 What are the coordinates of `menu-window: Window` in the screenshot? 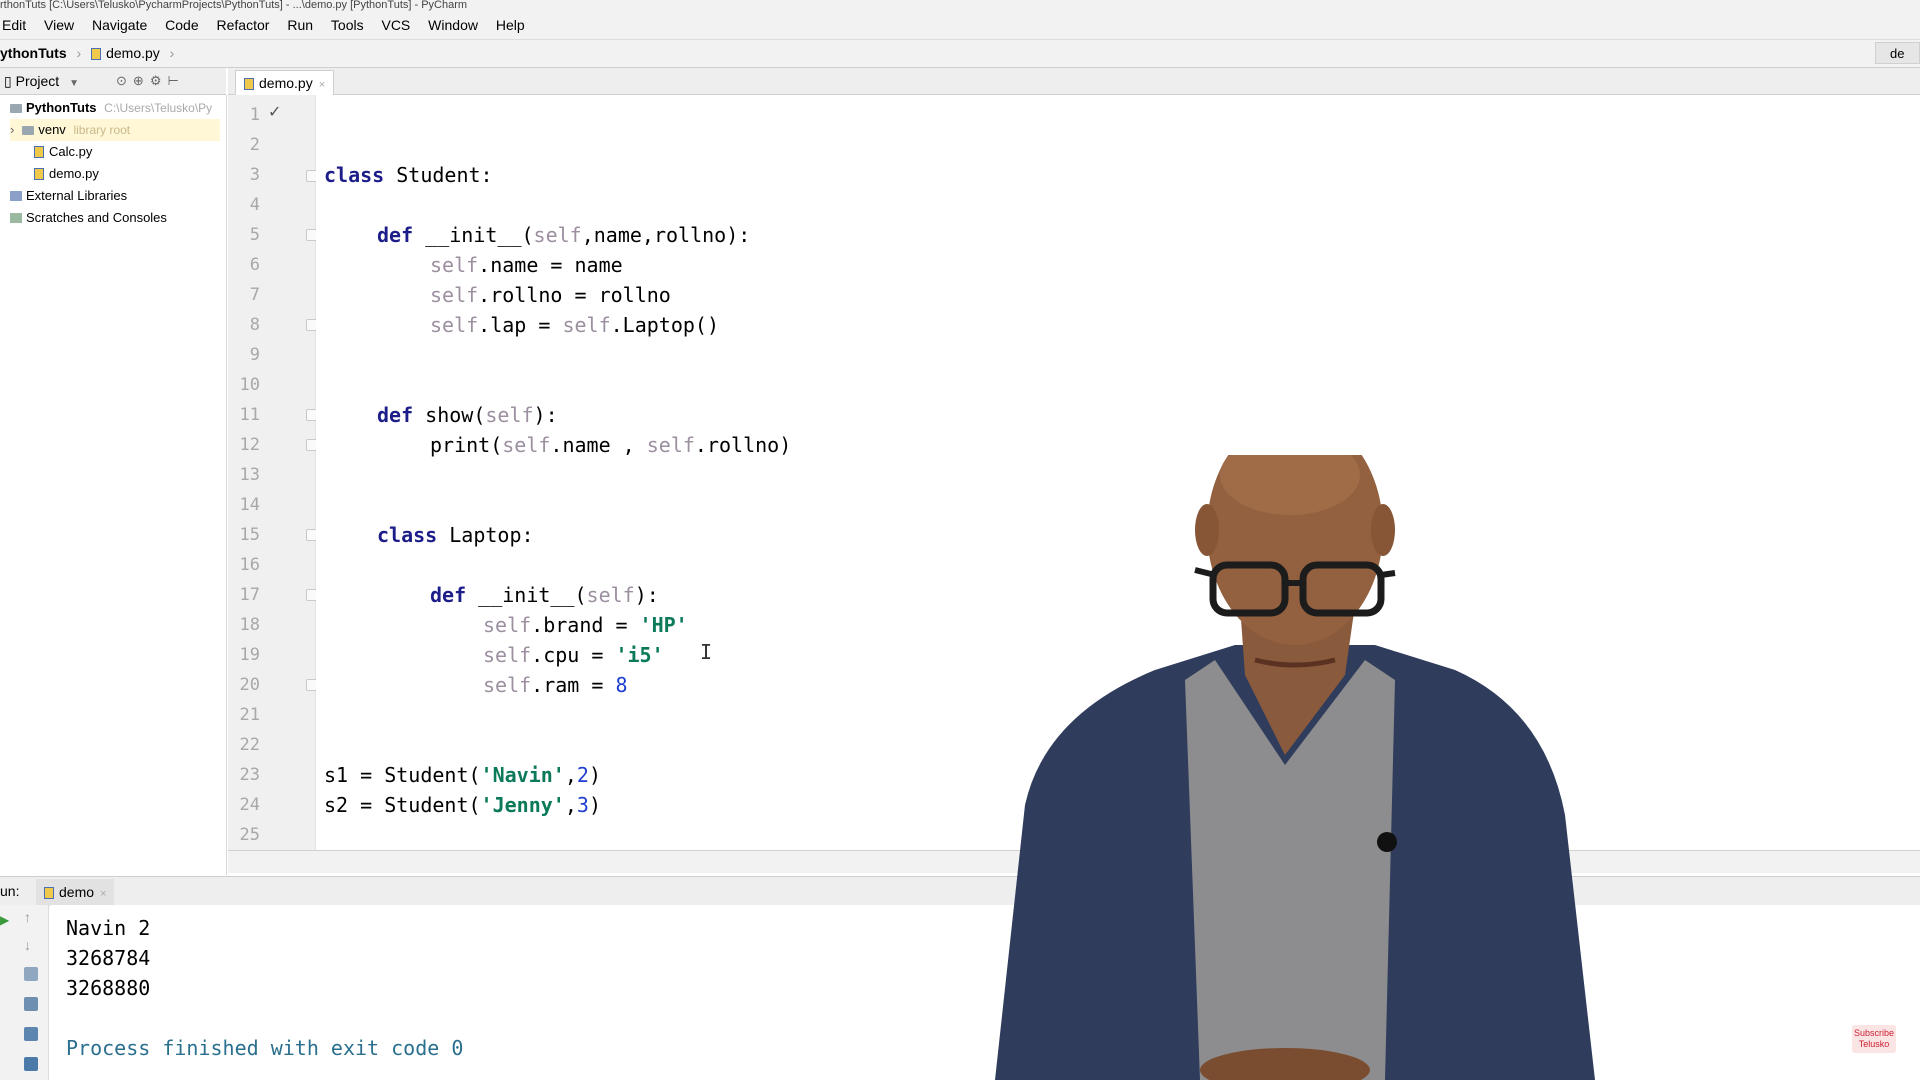 It's located at (453, 25).